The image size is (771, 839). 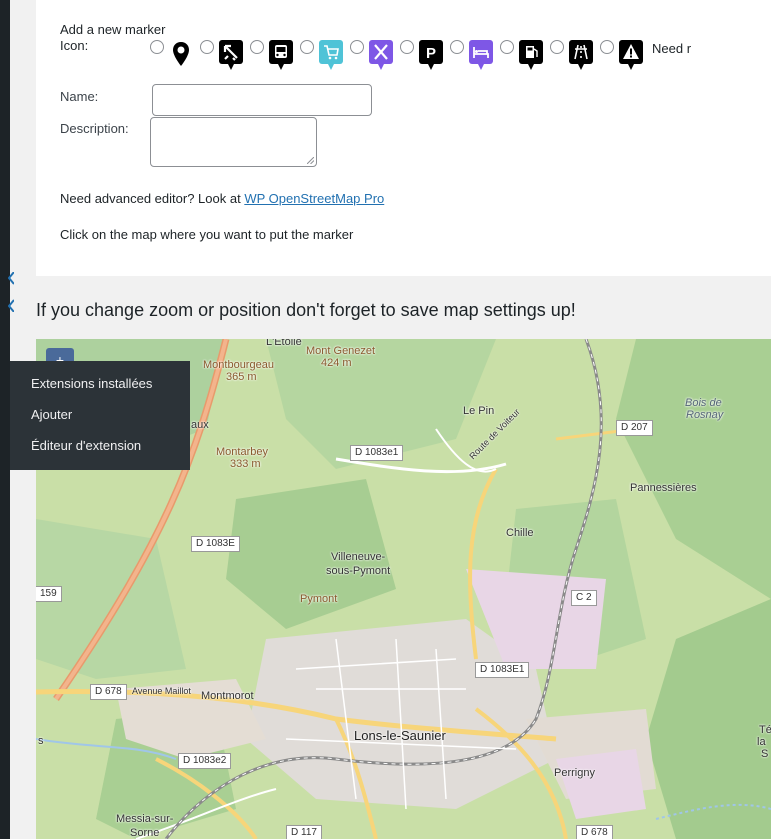 I want to click on map-place-aux: aux, so click(x=200, y=425).